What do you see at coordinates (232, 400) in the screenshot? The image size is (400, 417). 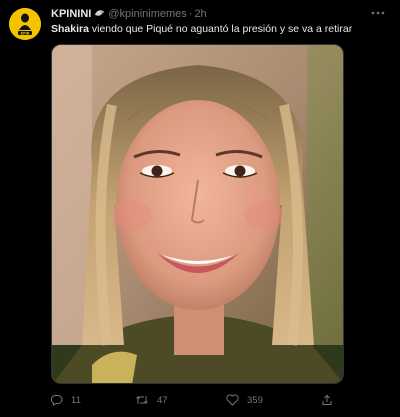 I see `heart-icon` at bounding box center [232, 400].